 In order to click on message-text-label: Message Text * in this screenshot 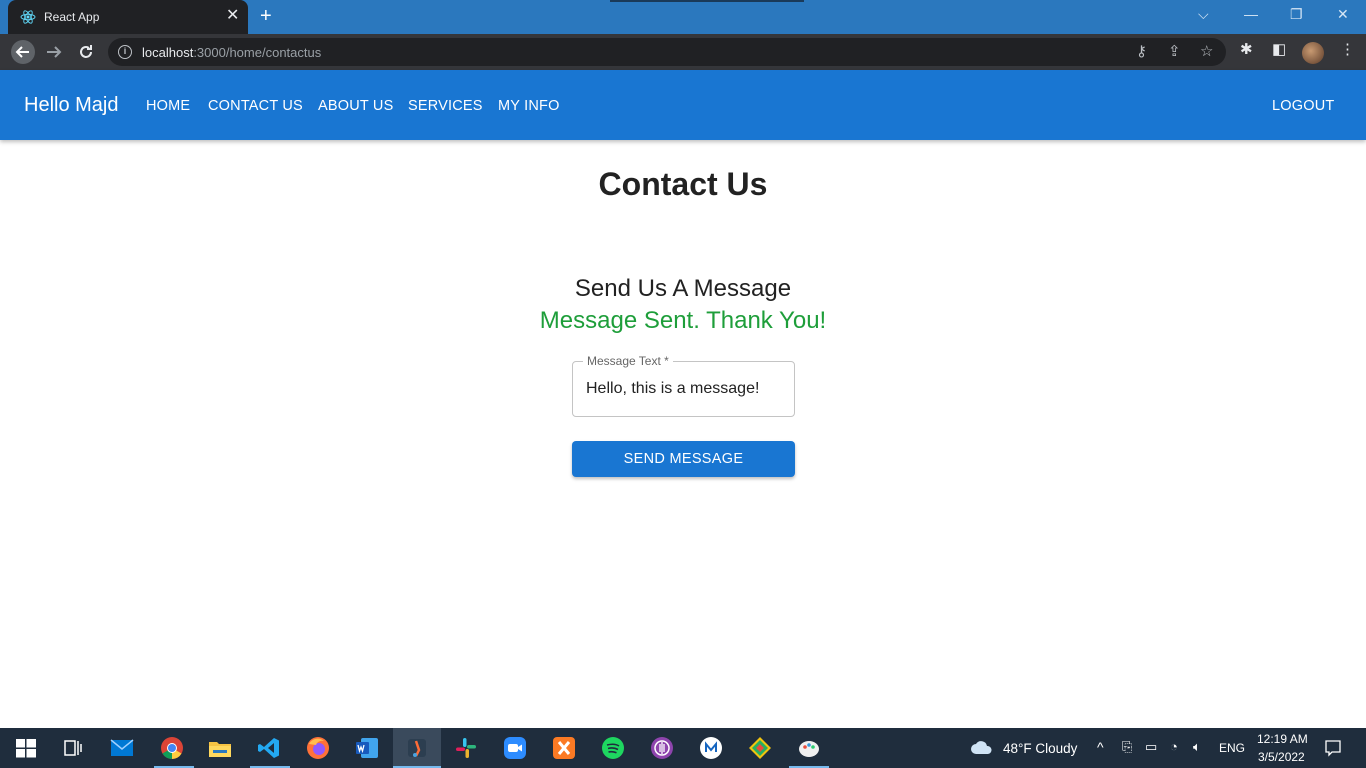, I will do `click(628, 361)`.